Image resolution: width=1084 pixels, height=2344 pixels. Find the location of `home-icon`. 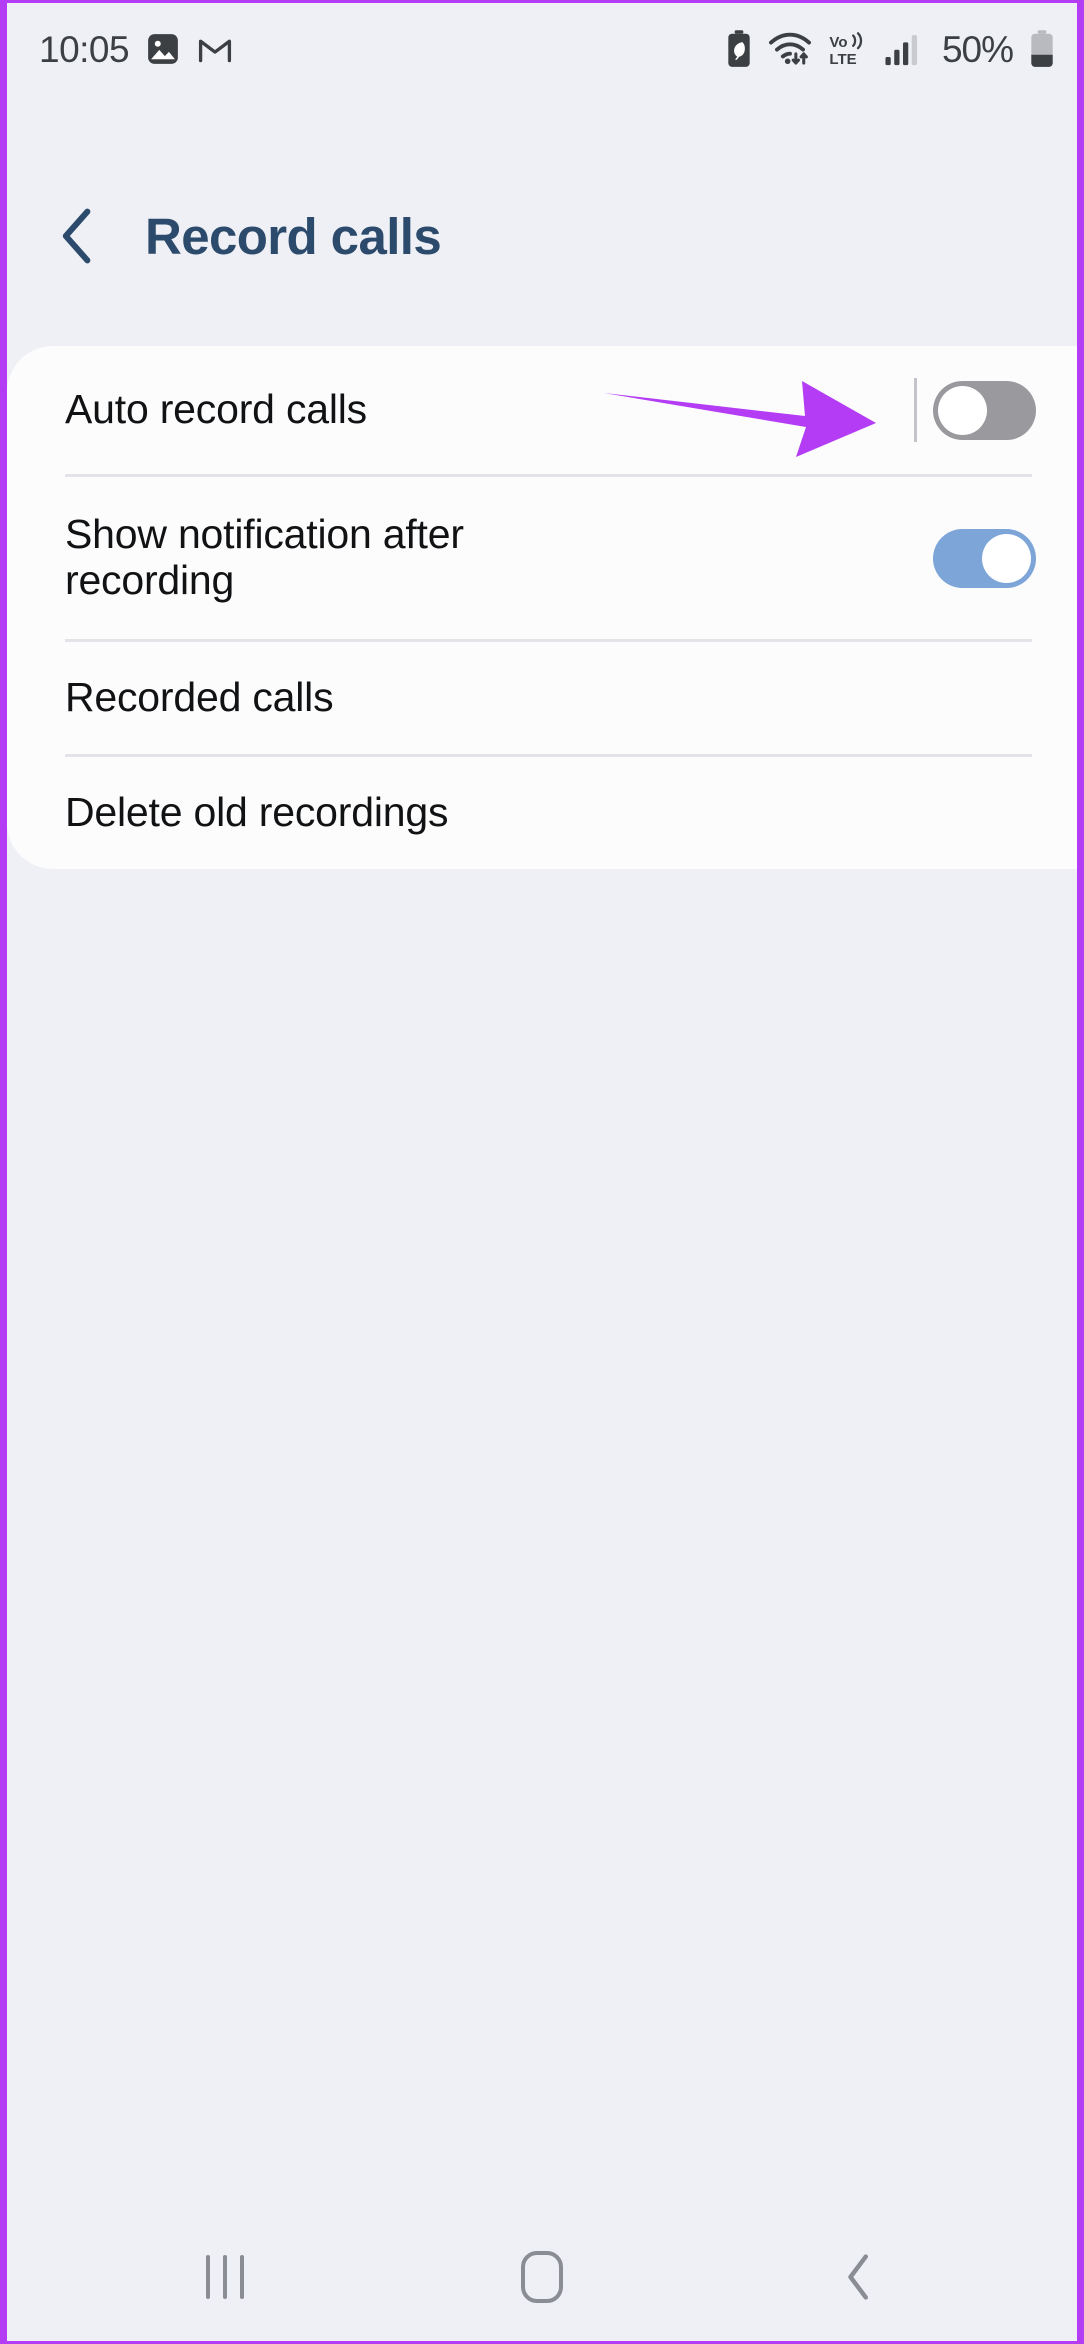

home-icon is located at coordinates (542, 2277).